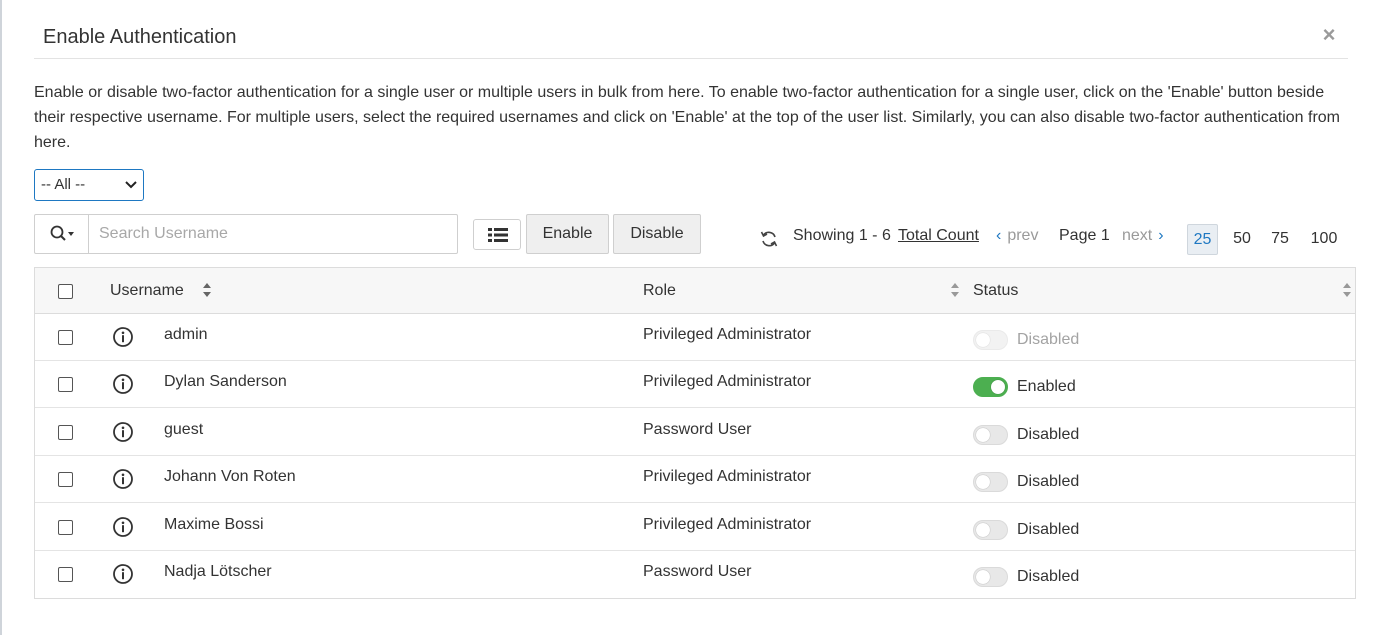 This screenshot has height=635, width=1387. What do you see at coordinates (769, 239) in the screenshot?
I see `refresh-icon` at bounding box center [769, 239].